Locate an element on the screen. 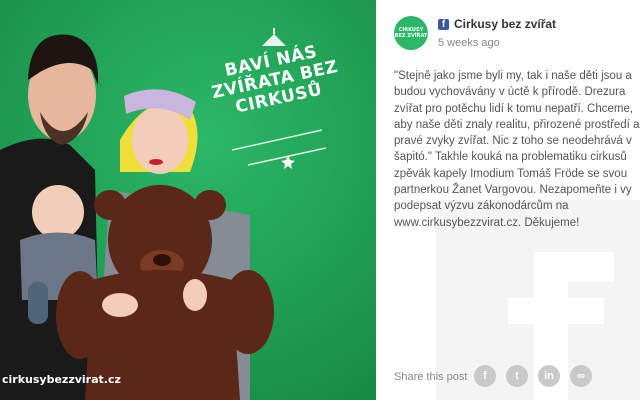 The width and height of the screenshot is (640, 400). twitter-share-button: t is located at coordinates (517, 376).